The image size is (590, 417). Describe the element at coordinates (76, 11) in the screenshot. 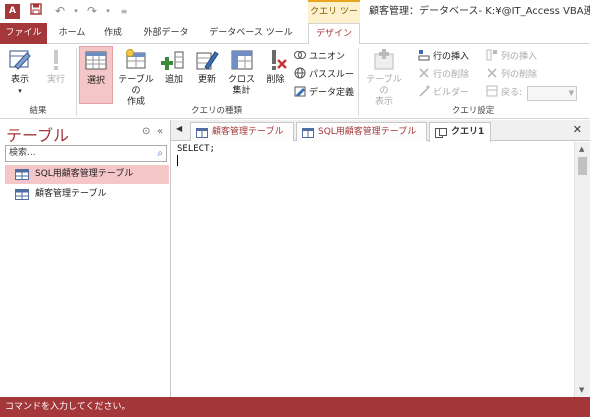

I see `undo-dropdown-icon: ▾` at that location.